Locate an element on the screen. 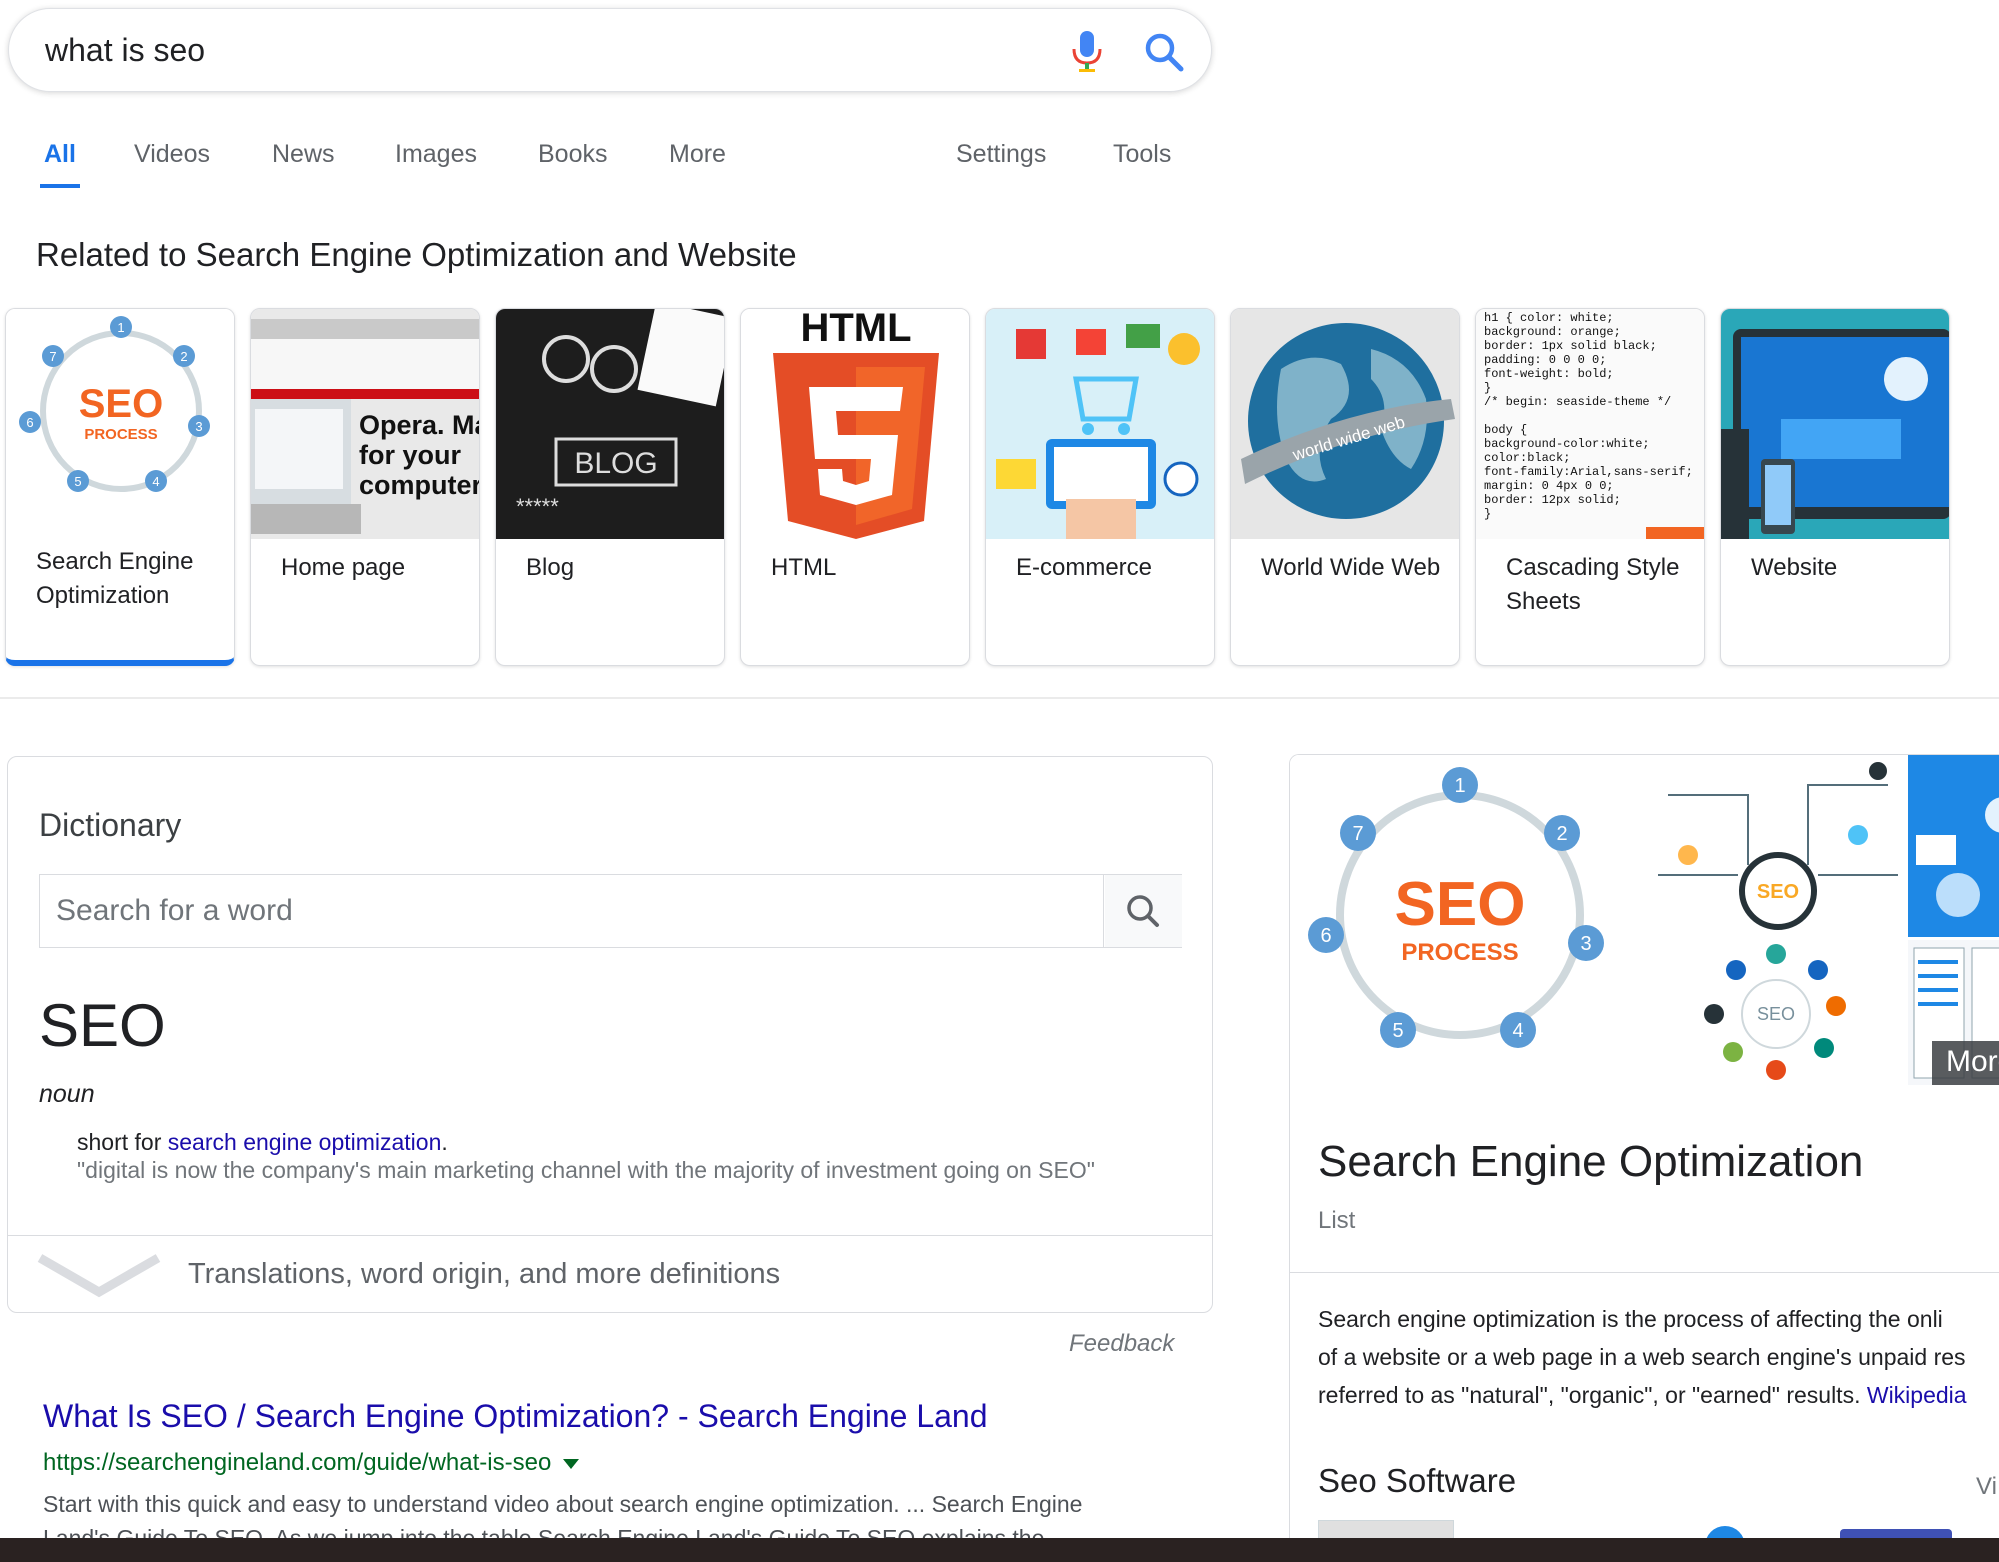 The width and height of the screenshot is (1999, 1562). tab-books: Books is located at coordinates (572, 154).